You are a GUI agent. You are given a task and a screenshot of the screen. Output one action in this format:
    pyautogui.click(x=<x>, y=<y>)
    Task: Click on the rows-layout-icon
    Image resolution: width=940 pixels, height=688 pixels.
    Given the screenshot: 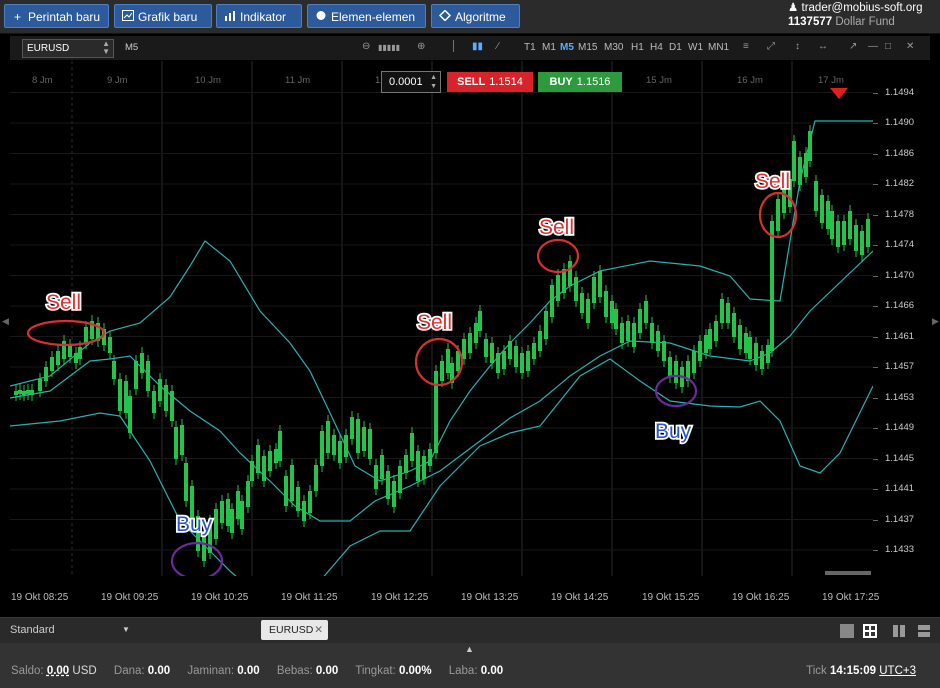 What is the action you would take?
    pyautogui.click(x=924, y=631)
    